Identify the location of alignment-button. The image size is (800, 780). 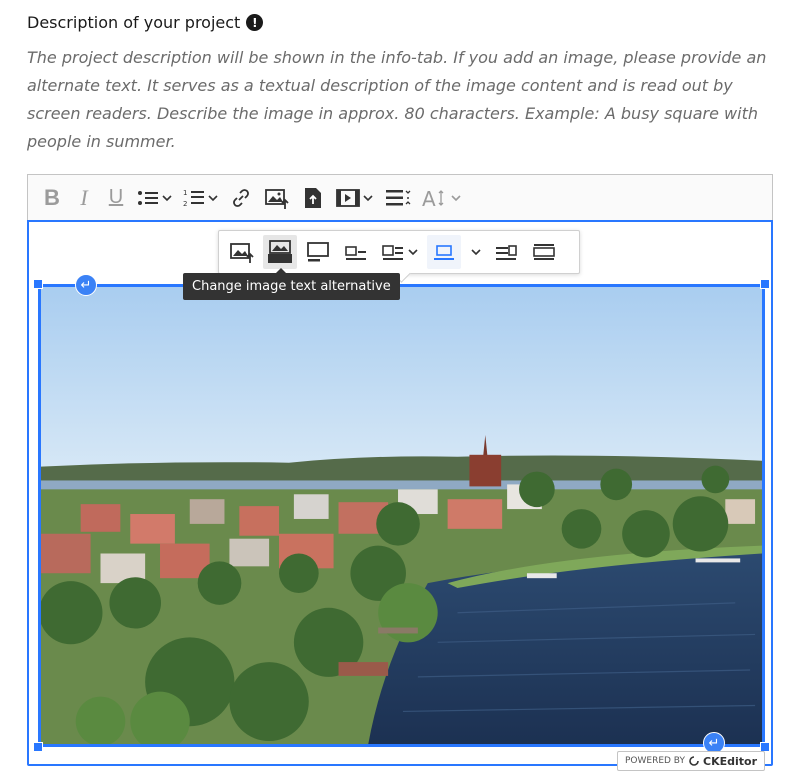
(398, 198).